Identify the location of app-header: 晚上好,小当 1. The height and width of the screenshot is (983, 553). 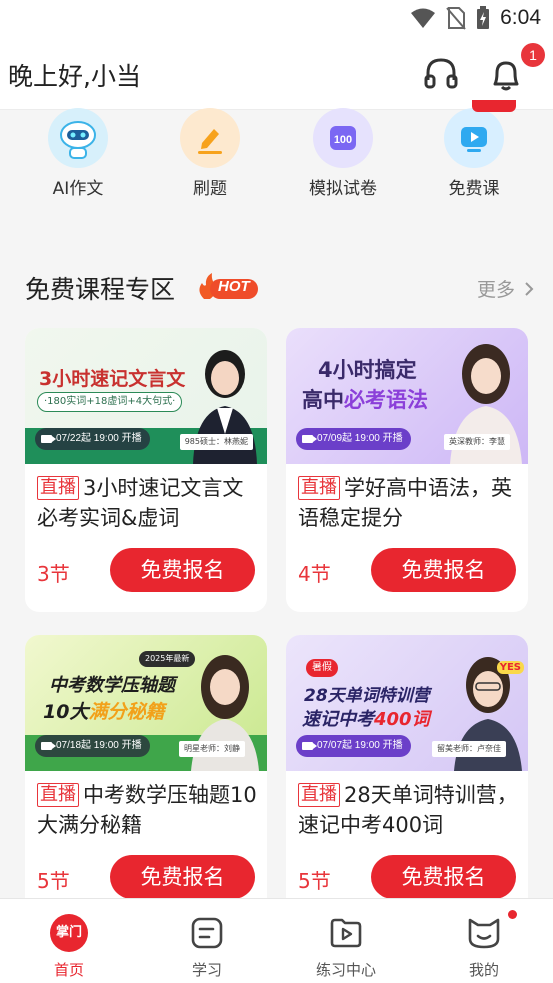
(276, 75).